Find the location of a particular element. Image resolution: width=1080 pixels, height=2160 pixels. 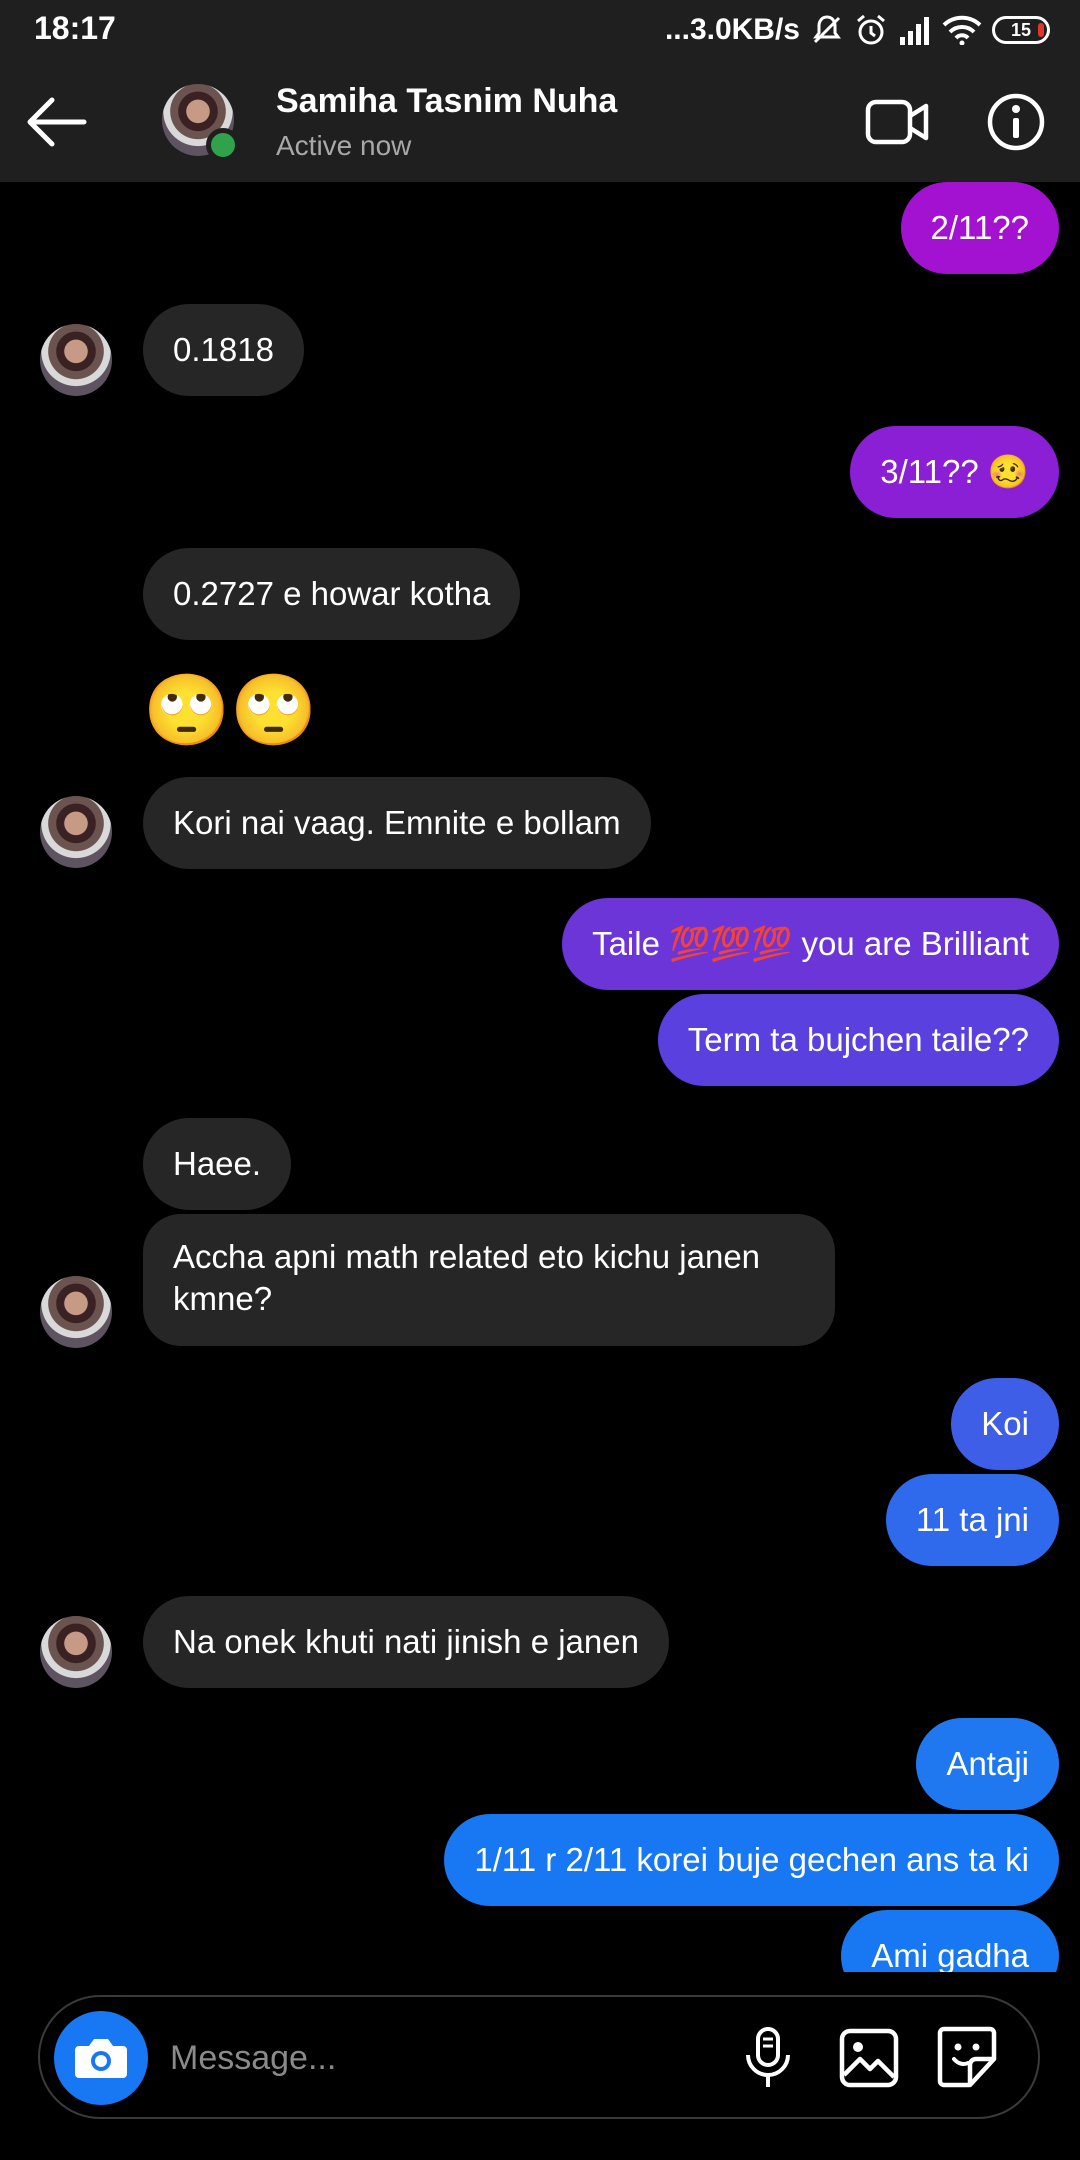

message-bubble-outgoing: 1/11 r 2/11 korei buje gechen ans ta ki is located at coordinates (751, 1860).